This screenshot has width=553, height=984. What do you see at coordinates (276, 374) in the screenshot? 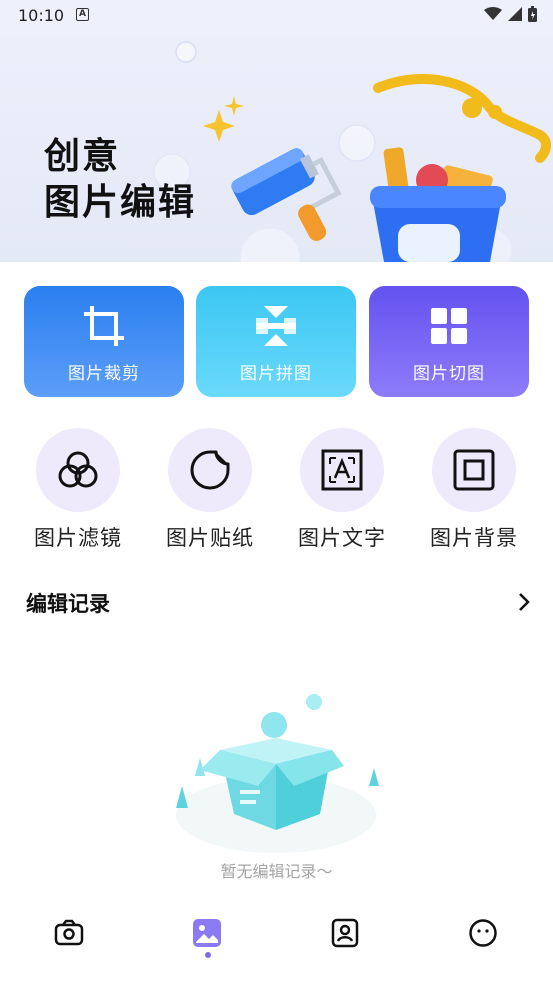
I see `tile-collage-label: 图片拼图` at bounding box center [276, 374].